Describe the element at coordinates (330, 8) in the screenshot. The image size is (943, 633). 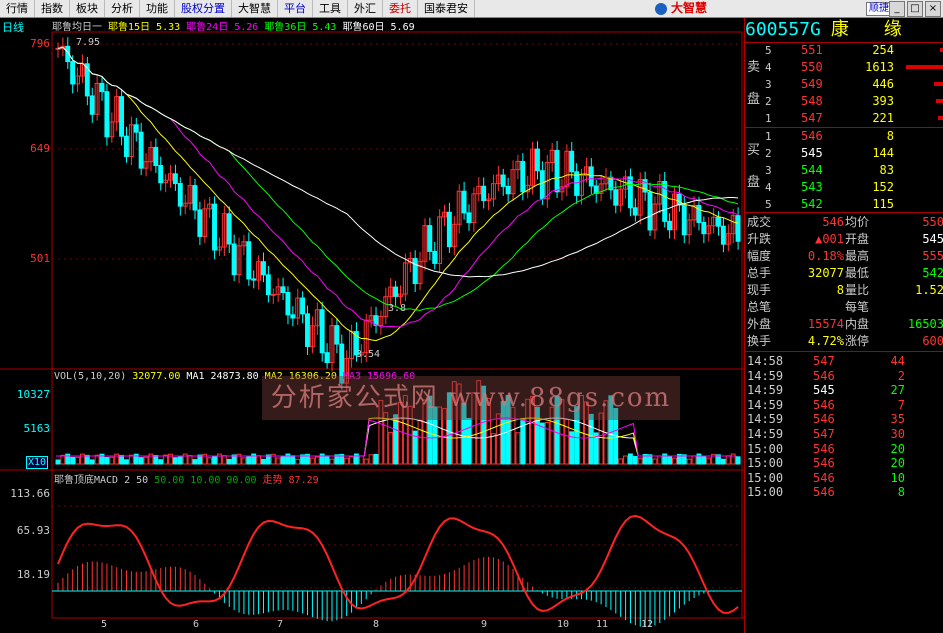
I see `menu-item: 工具` at that location.